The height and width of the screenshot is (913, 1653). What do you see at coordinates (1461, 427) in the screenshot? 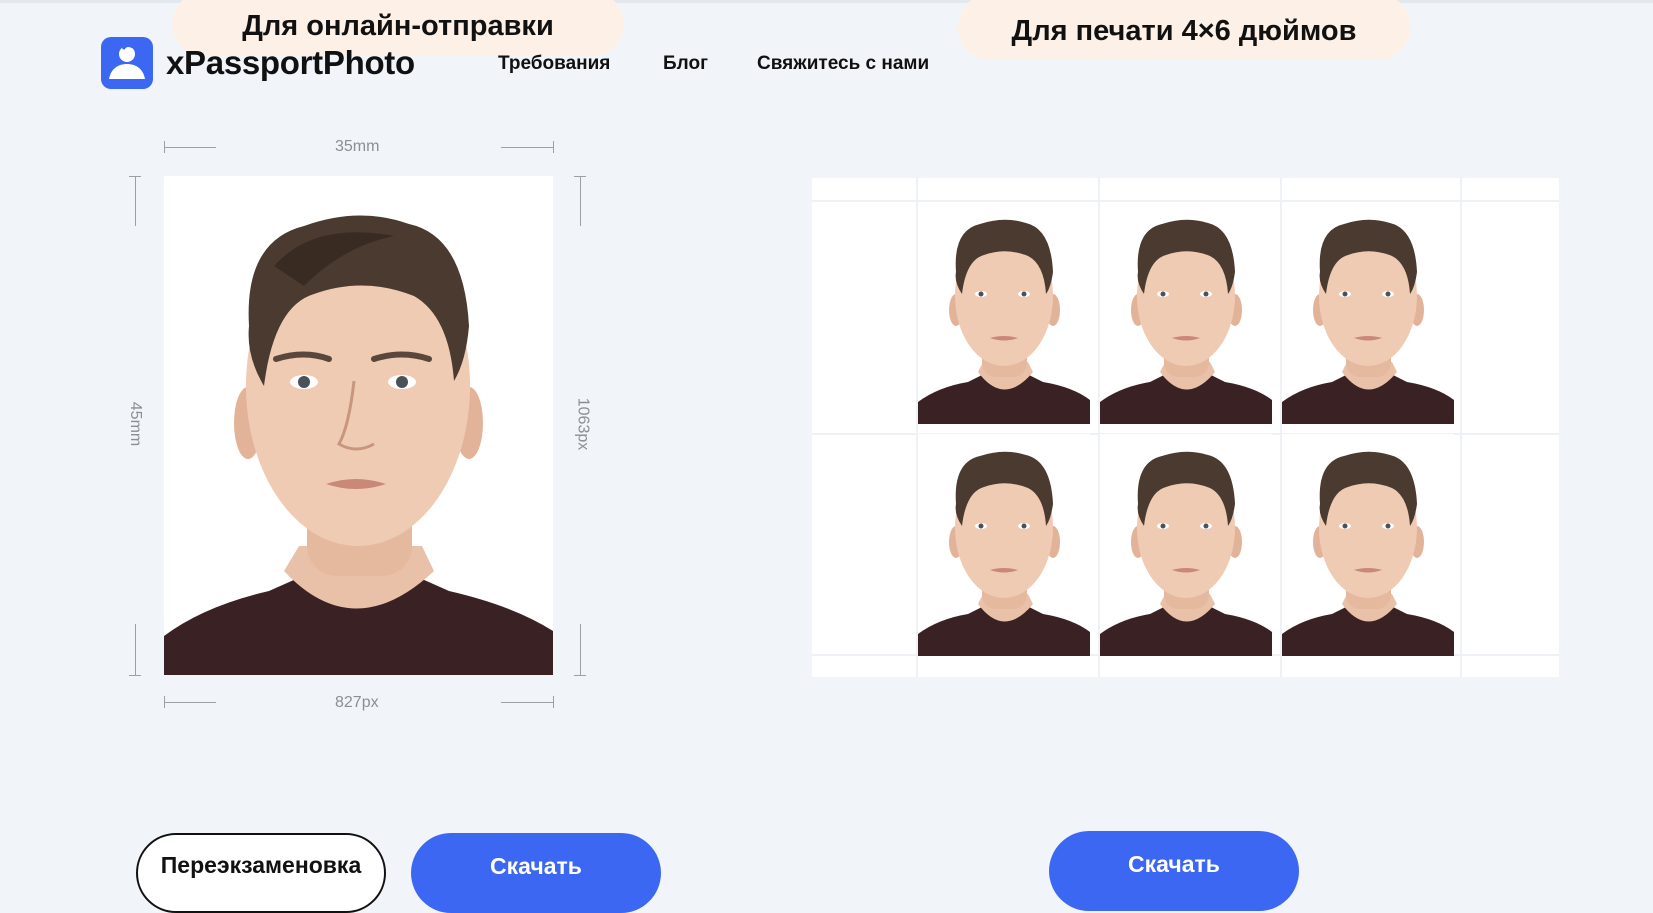
I see `cut-guide` at bounding box center [1461, 427].